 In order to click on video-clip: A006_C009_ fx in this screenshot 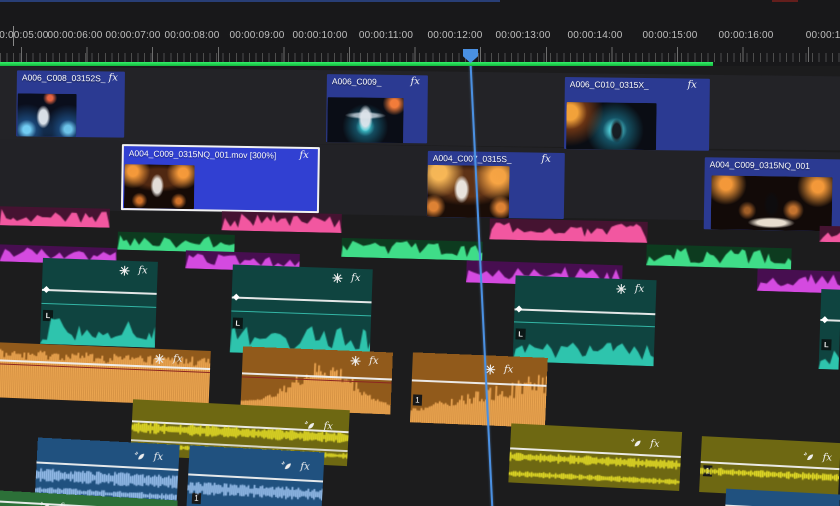, I will do `click(377, 109)`.